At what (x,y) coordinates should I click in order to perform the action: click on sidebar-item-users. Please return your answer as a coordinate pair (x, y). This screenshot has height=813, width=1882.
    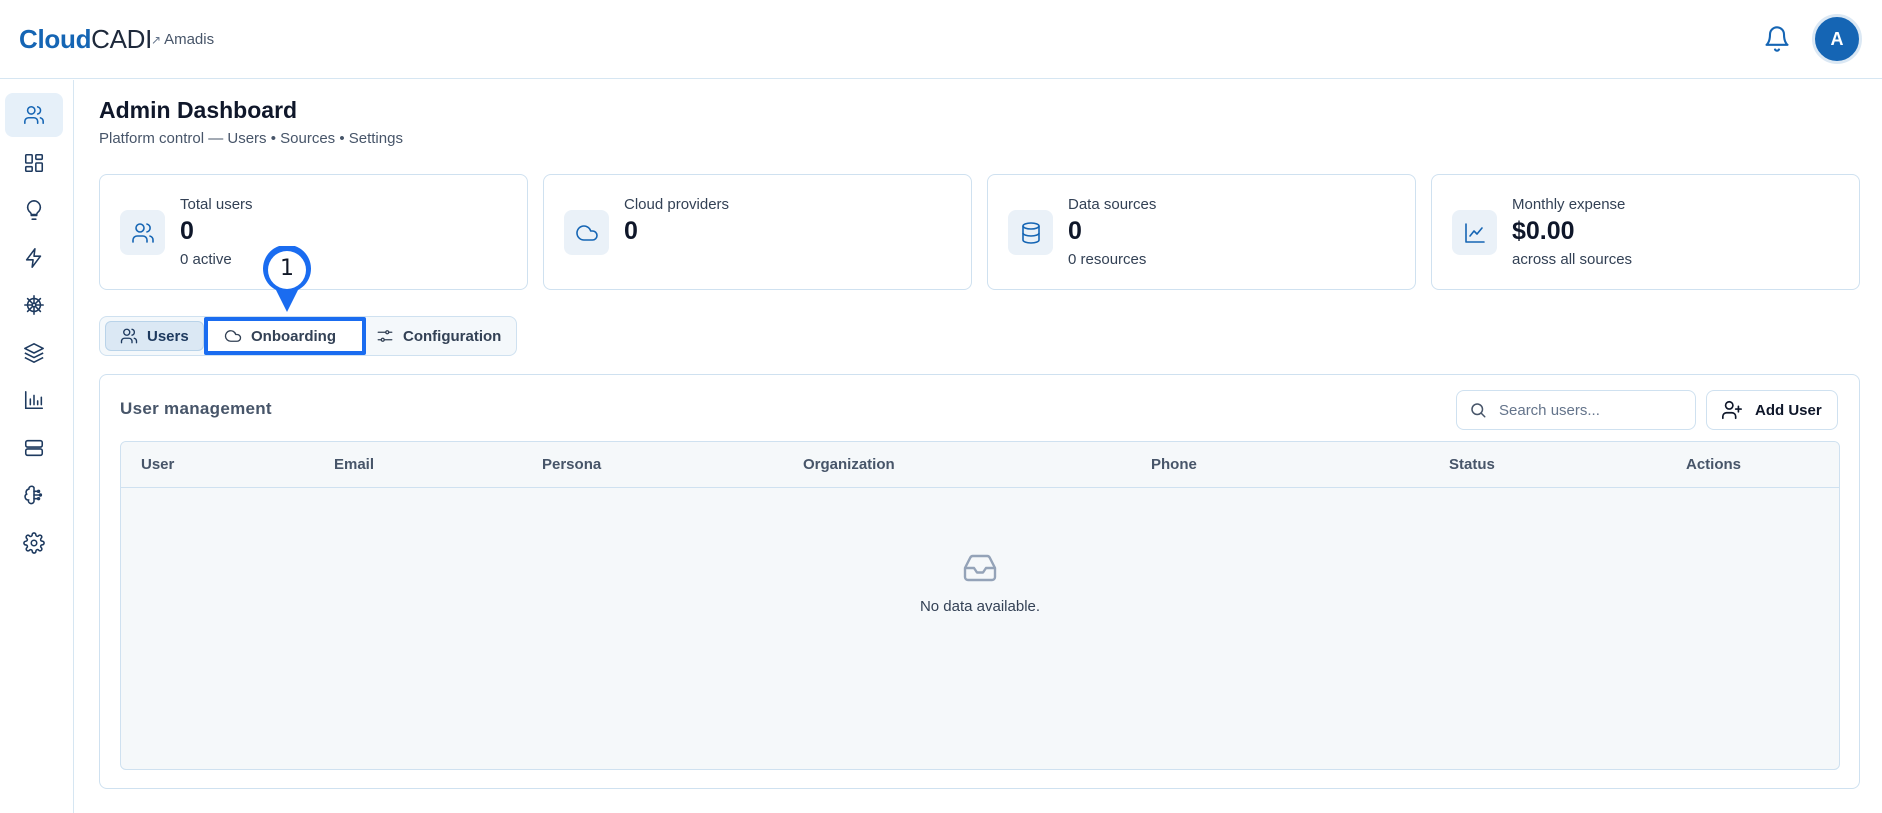
    Looking at the image, I should click on (34, 115).